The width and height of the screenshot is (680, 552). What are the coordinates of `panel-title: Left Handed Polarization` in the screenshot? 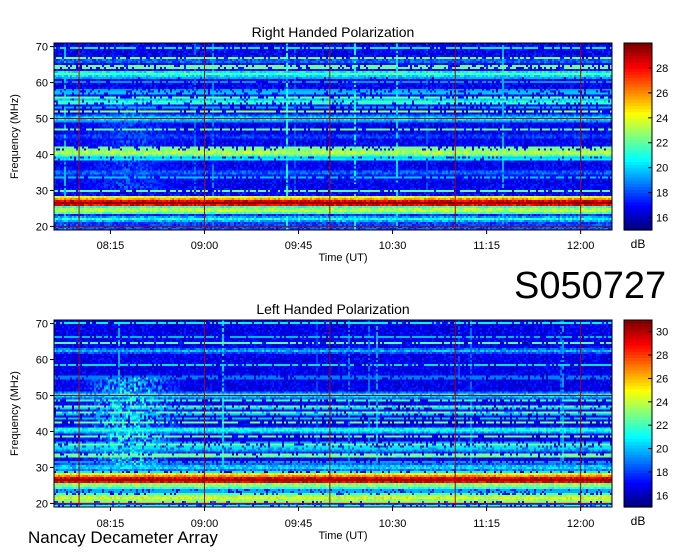 It's located at (332, 309).